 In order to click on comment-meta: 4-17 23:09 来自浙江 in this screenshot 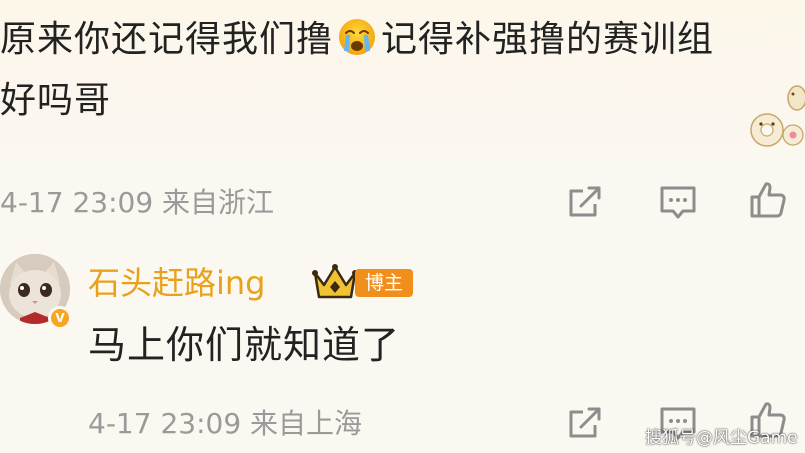, I will do `click(137, 201)`.